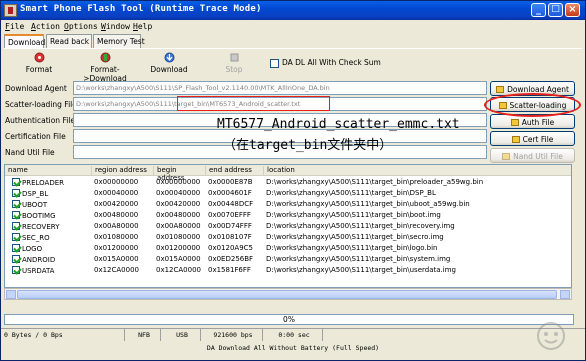  Describe the element at coordinates (572, 10) in the screenshot. I see `close-button: ×` at that location.